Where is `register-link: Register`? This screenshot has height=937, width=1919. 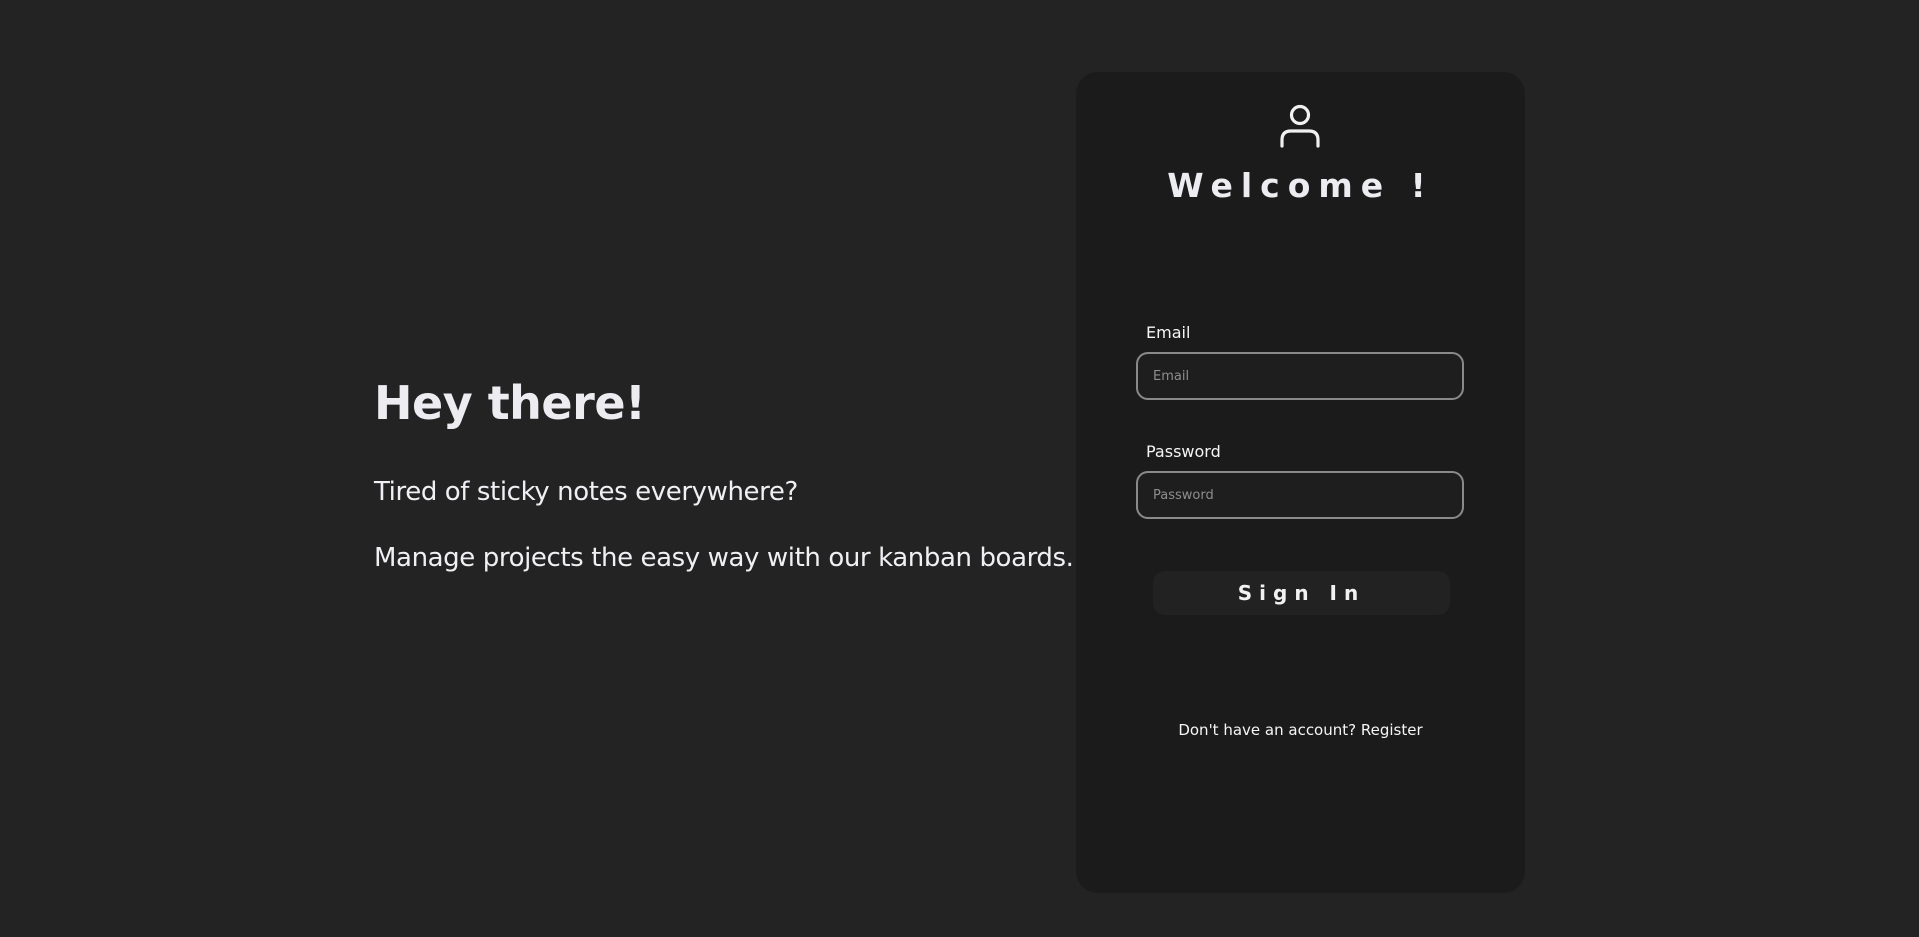
register-link: Register is located at coordinates (1392, 730).